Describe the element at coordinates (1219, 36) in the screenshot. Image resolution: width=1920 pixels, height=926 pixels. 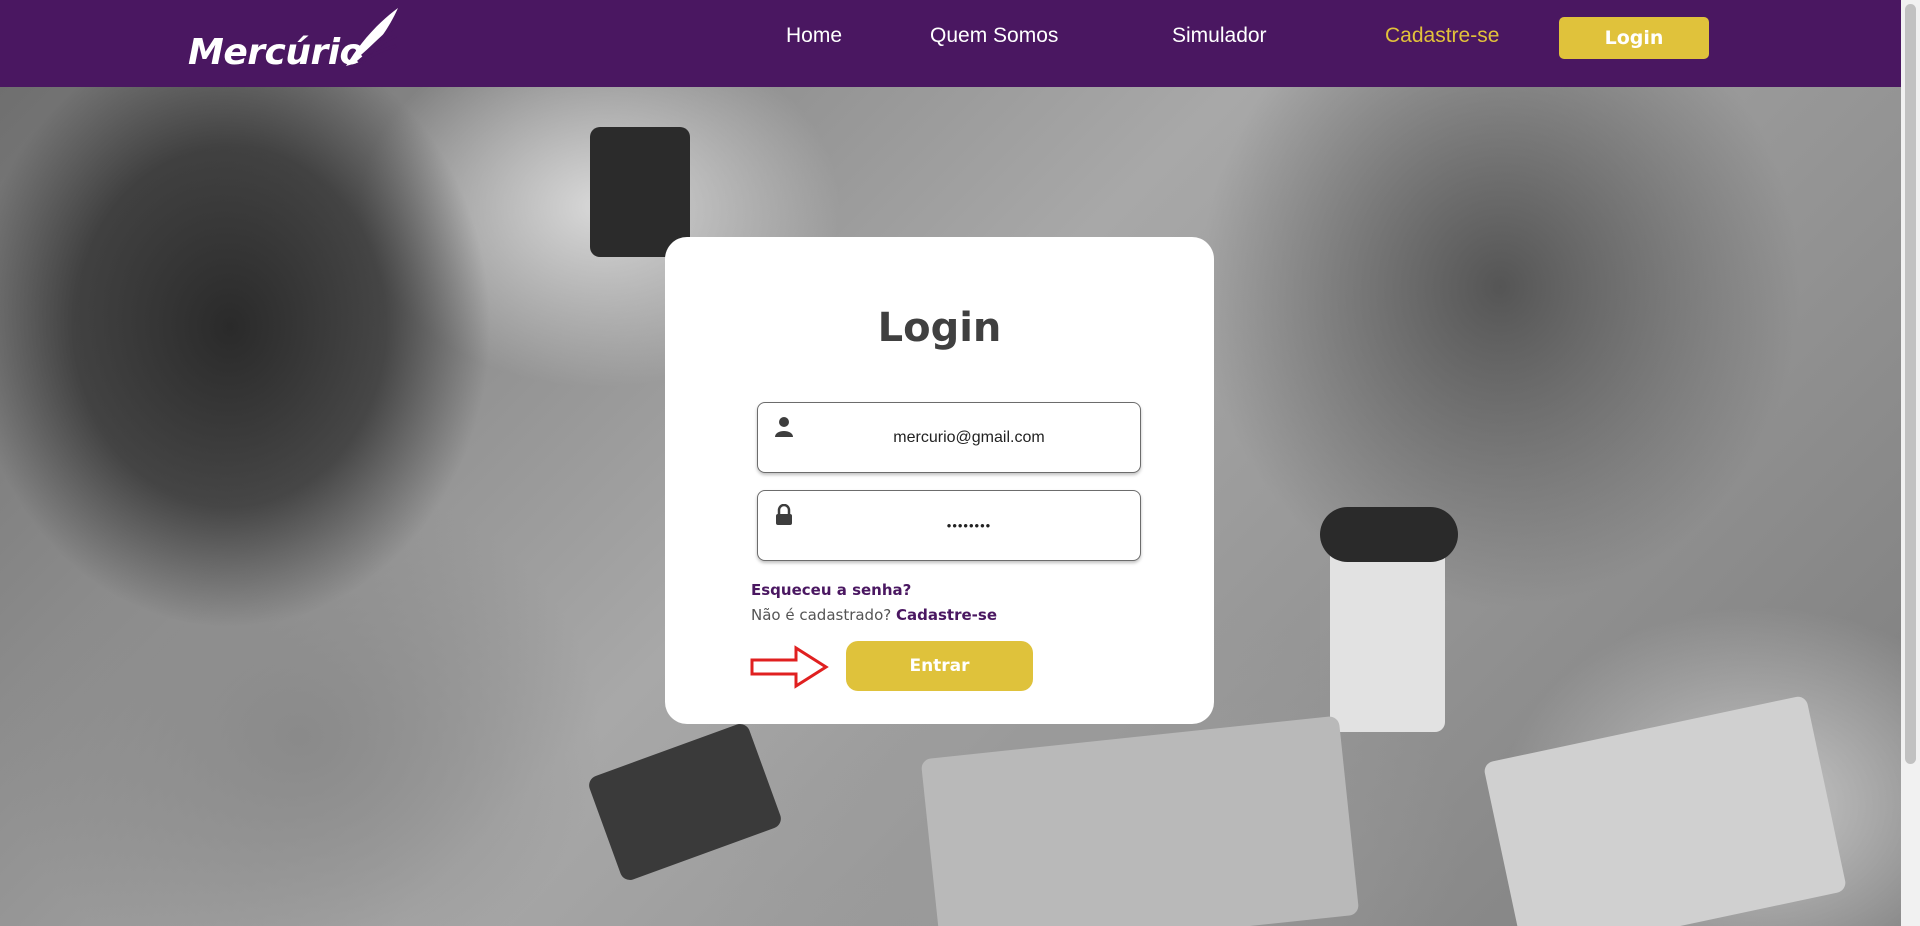
I see `nav-link-simulador: Simulador` at that location.